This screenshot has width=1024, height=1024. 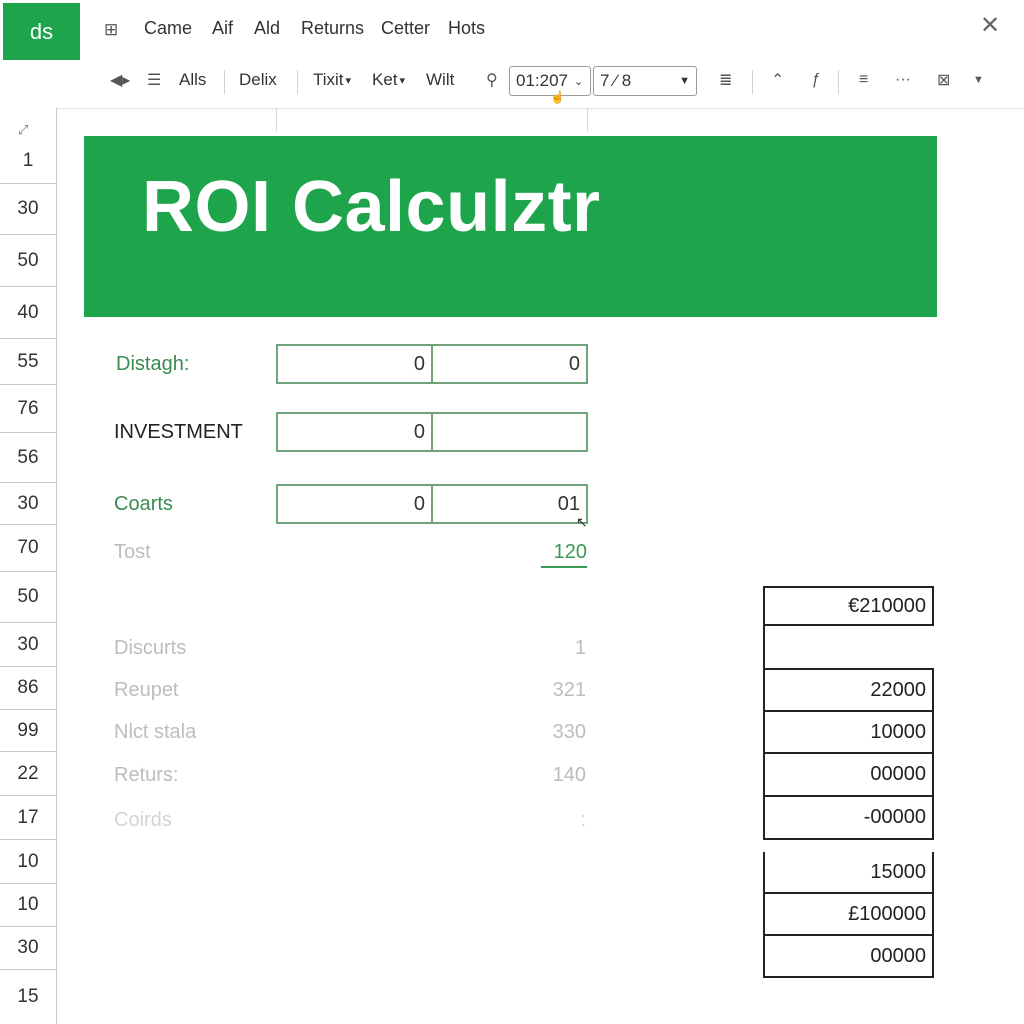 I want to click on row-header: 15, so click(x=28, y=997).